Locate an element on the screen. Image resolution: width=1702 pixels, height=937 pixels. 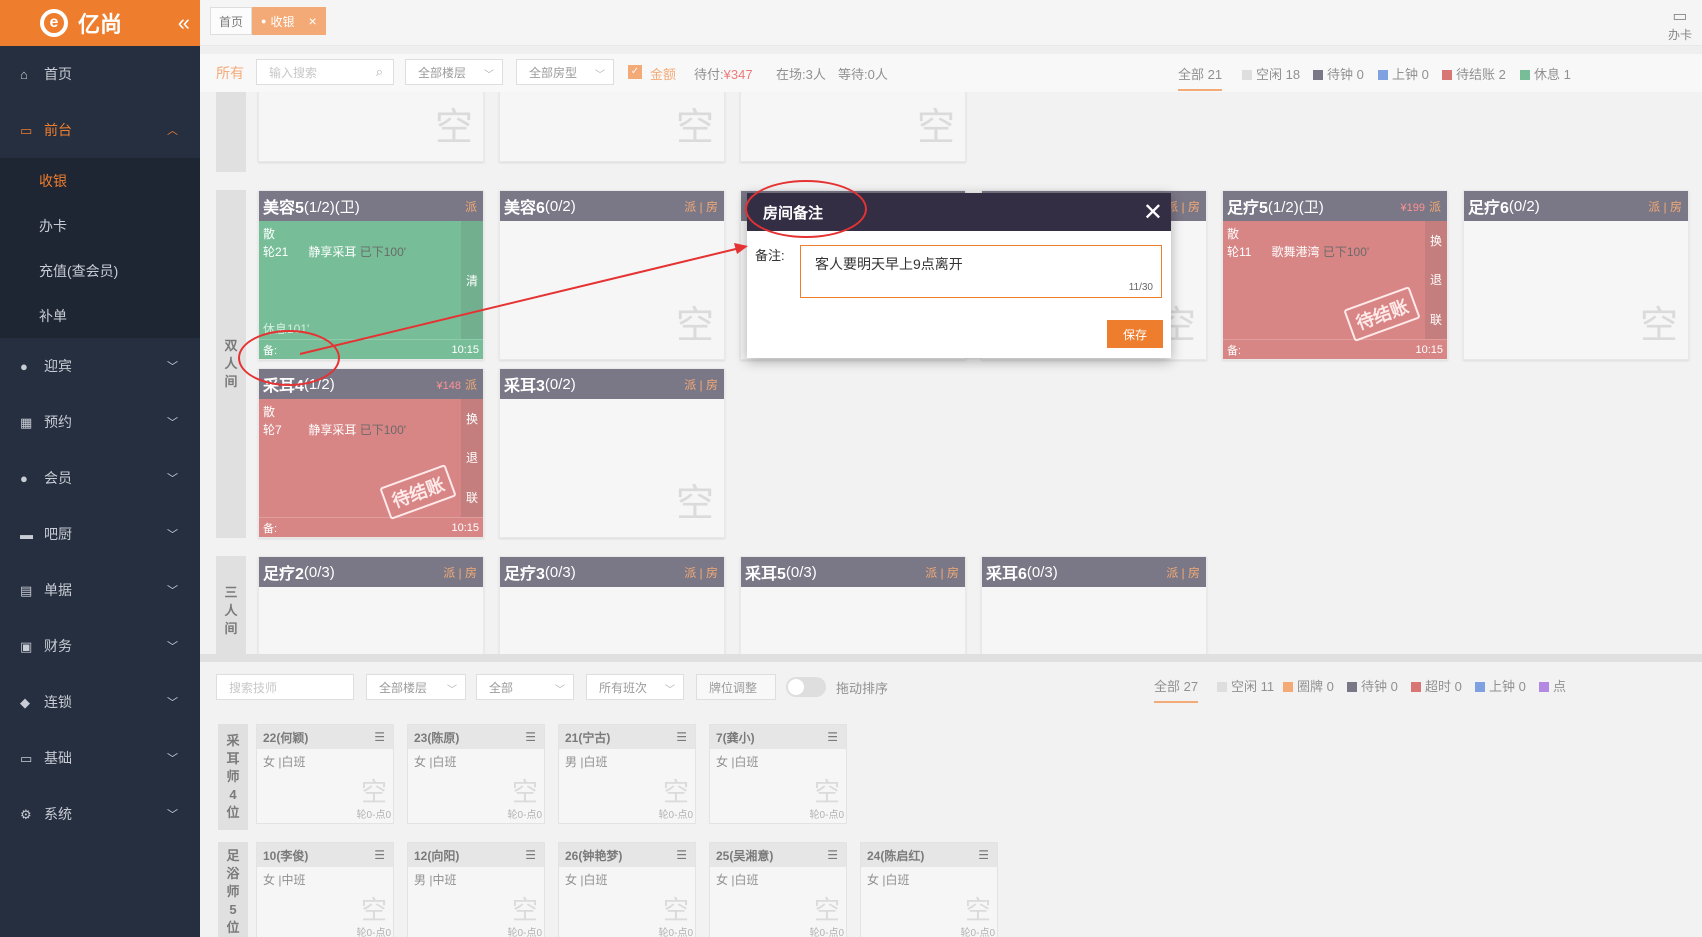
annotation-arrow is located at coordinates (523, 299).